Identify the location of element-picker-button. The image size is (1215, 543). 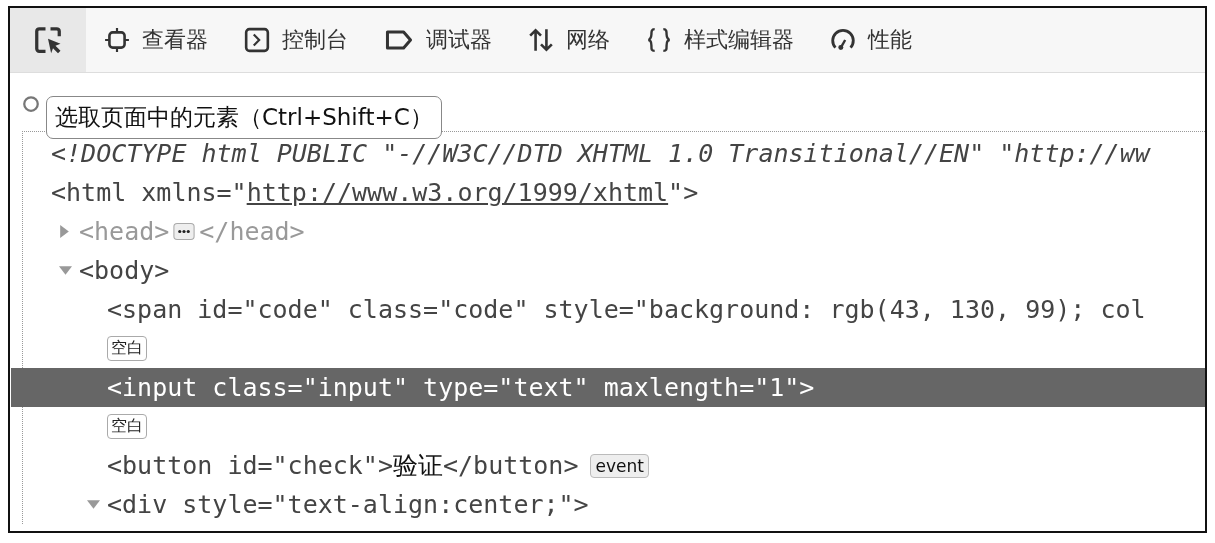
(48, 40).